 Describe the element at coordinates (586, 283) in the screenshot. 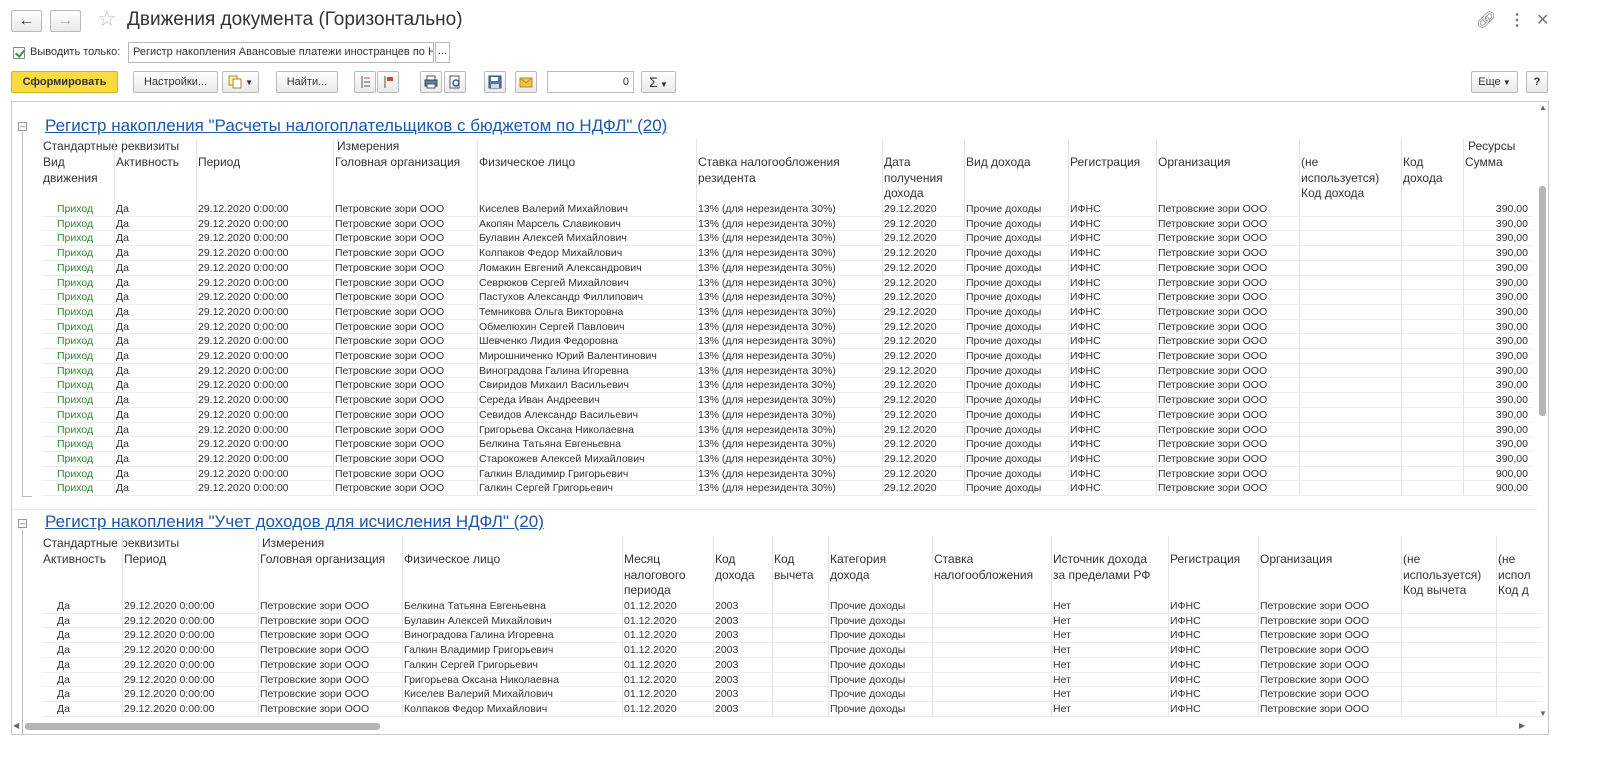

I see `table-cell: Севрюков Сергей Михайлович` at that location.